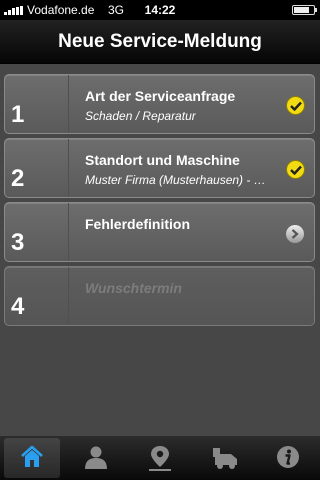  I want to click on home-icon, so click(32, 456).